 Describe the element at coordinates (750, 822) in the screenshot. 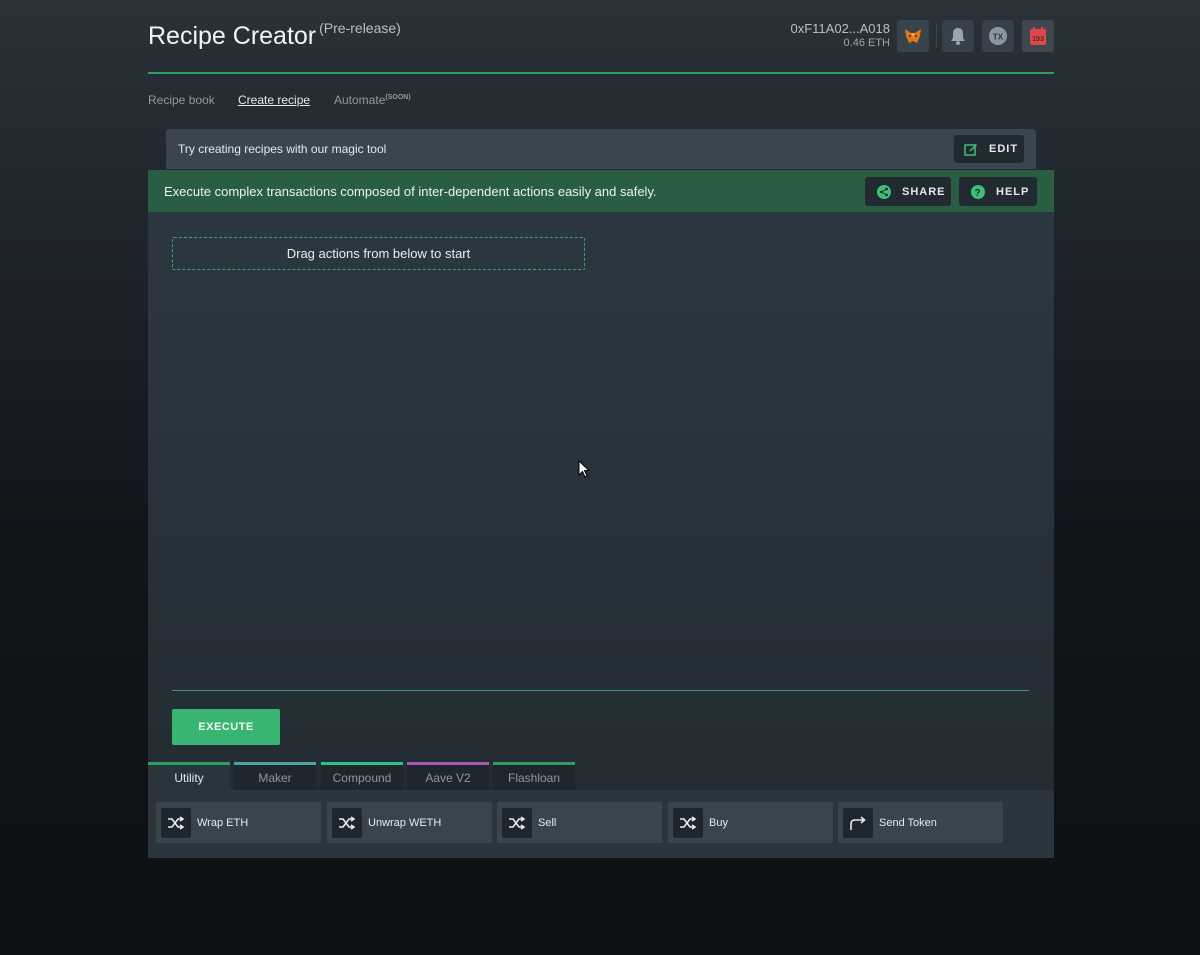

I see `action-buy: Buy` at that location.